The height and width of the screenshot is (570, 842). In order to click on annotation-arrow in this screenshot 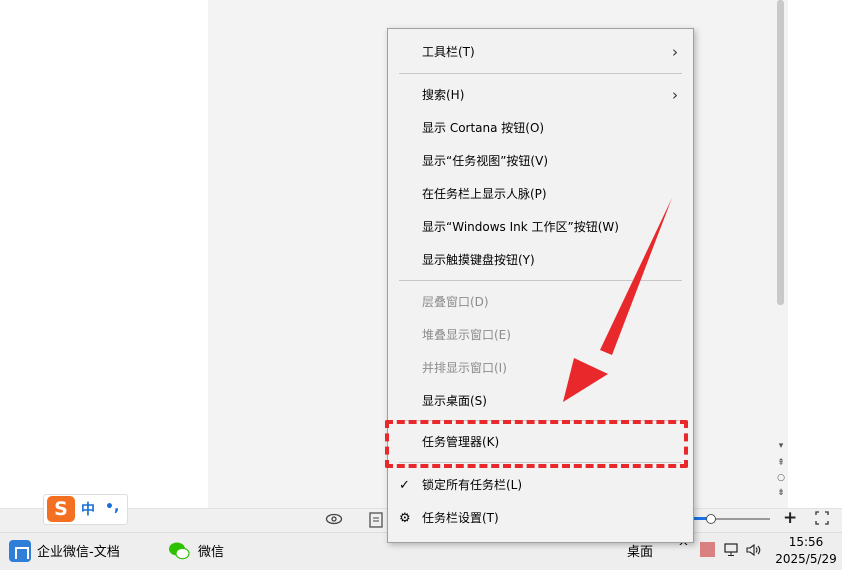, I will do `click(617, 300)`.